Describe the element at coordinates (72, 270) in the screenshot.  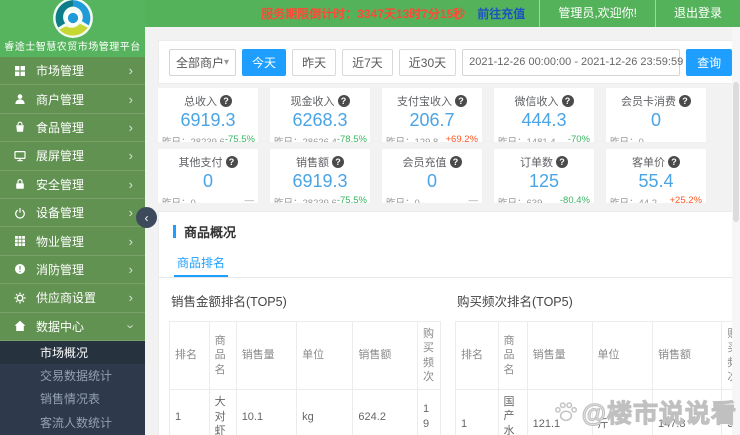
I see `sidebar-item-fire: 消防管理` at that location.